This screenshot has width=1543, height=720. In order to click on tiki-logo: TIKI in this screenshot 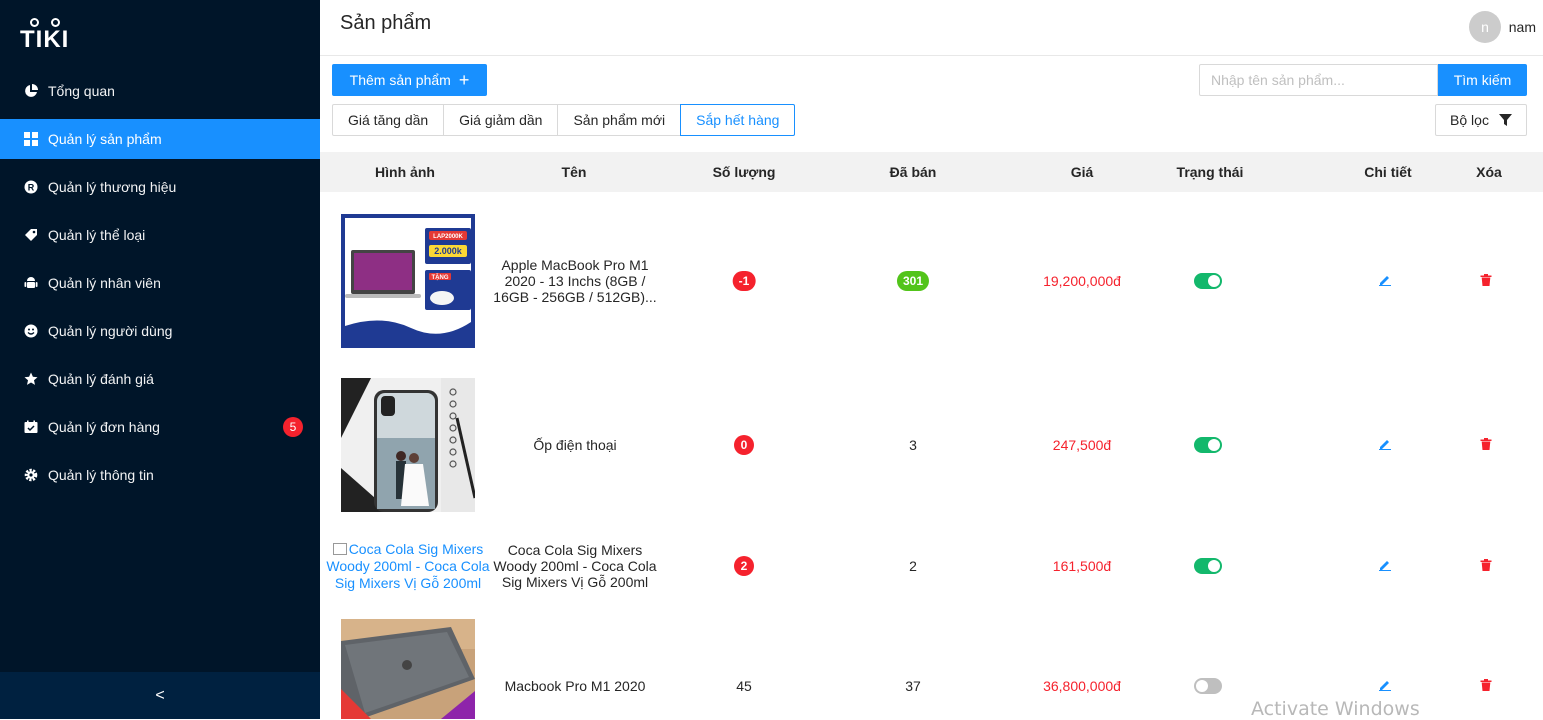, I will do `click(44, 36)`.